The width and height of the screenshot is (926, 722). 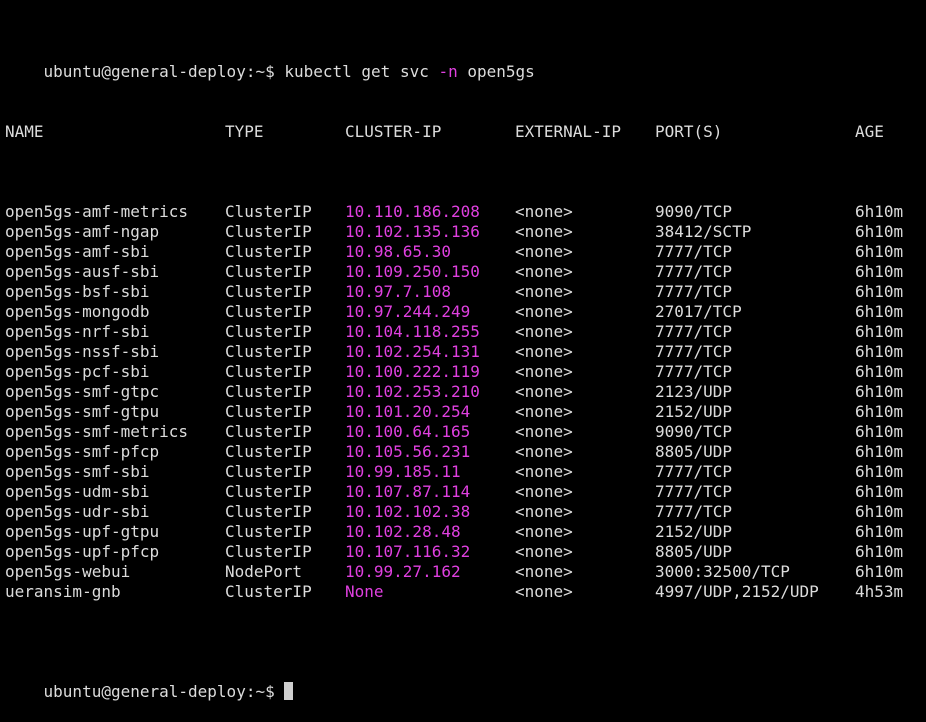 I want to click on service-name: open5gs-udr-sbi, so click(x=77, y=511).